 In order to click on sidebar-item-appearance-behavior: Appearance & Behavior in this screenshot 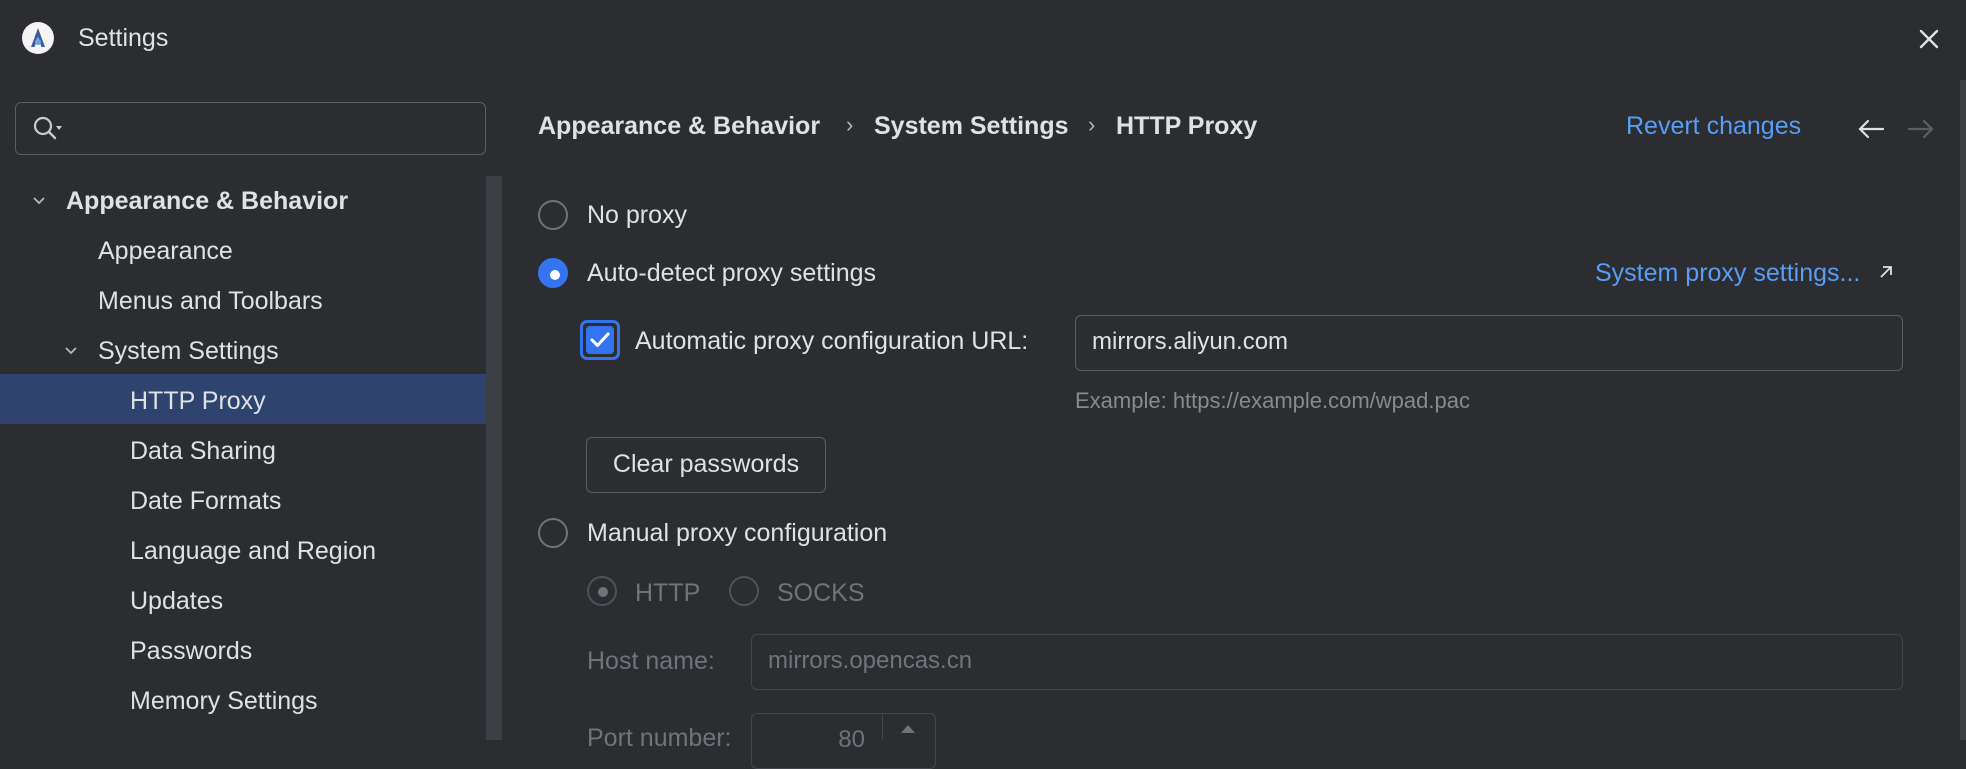, I will do `click(243, 201)`.